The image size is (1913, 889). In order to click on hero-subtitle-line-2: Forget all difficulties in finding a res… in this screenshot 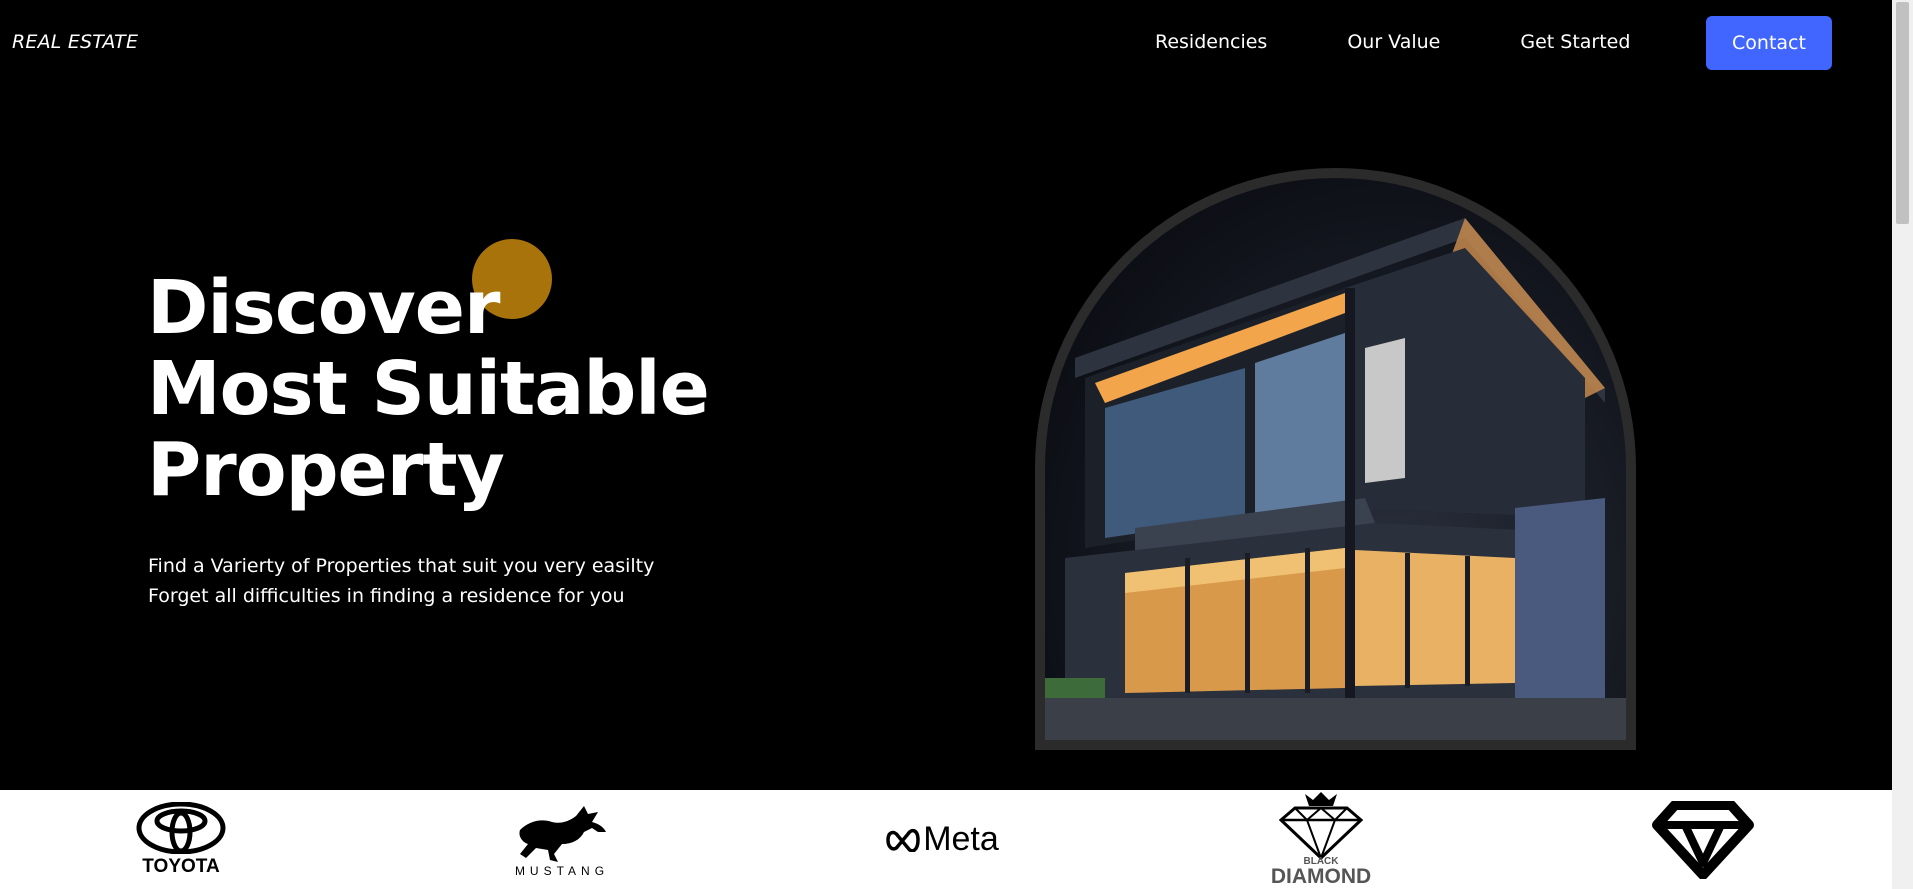, I will do `click(386, 596)`.